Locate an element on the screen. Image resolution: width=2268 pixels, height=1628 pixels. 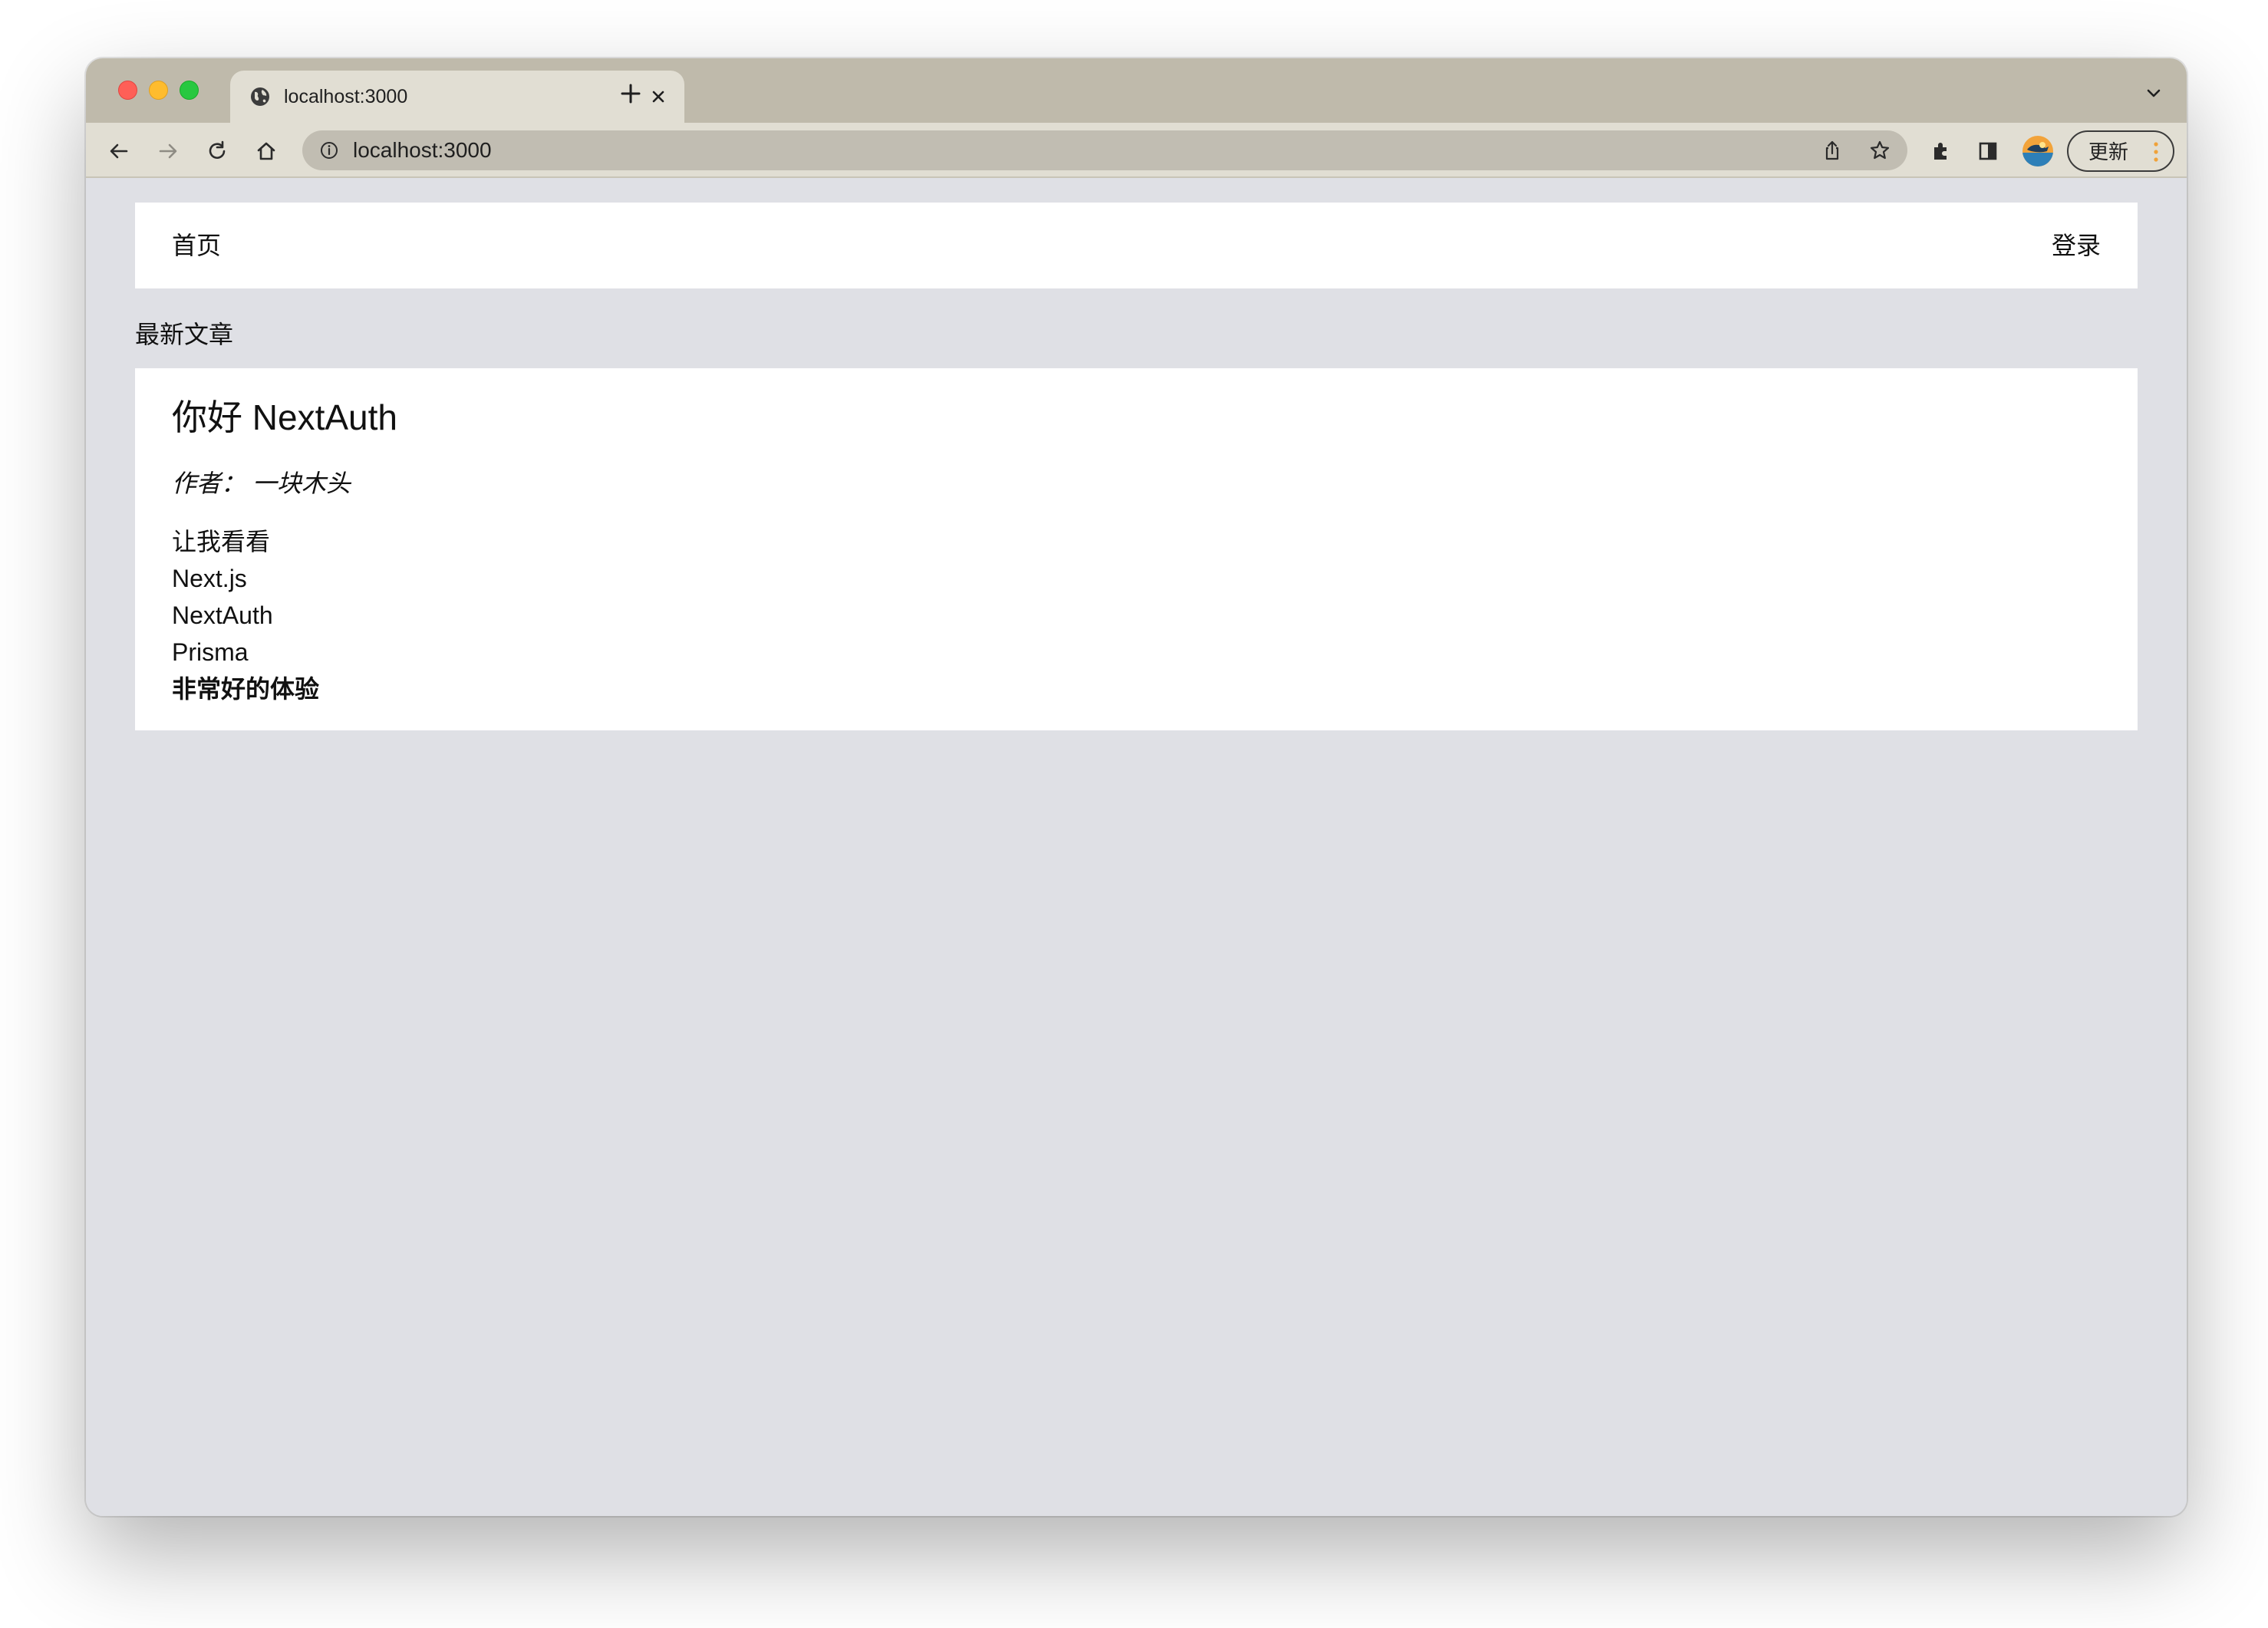
post-body-line: Prisma is located at coordinates (210, 652).